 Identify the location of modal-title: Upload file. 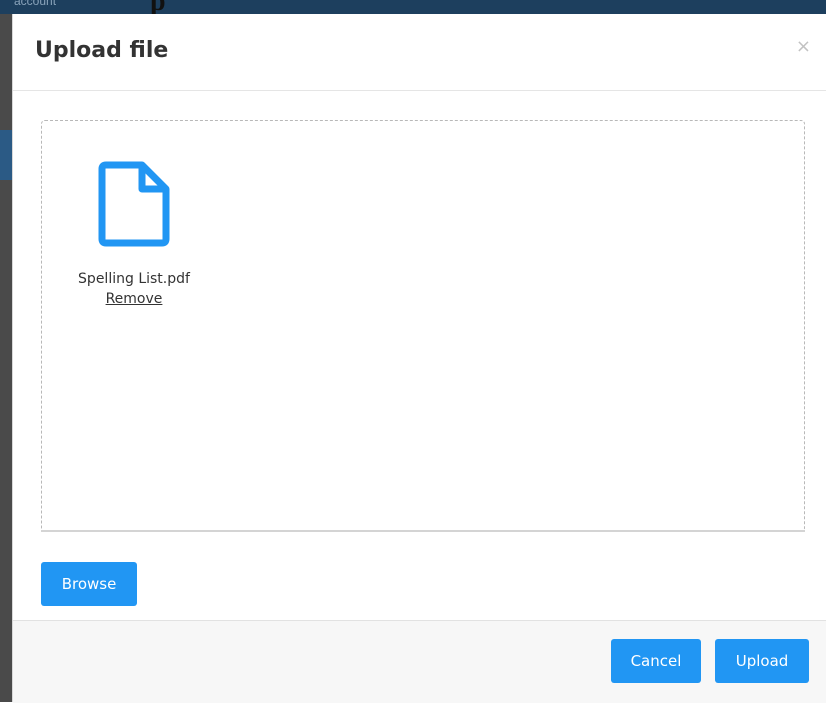
(102, 50).